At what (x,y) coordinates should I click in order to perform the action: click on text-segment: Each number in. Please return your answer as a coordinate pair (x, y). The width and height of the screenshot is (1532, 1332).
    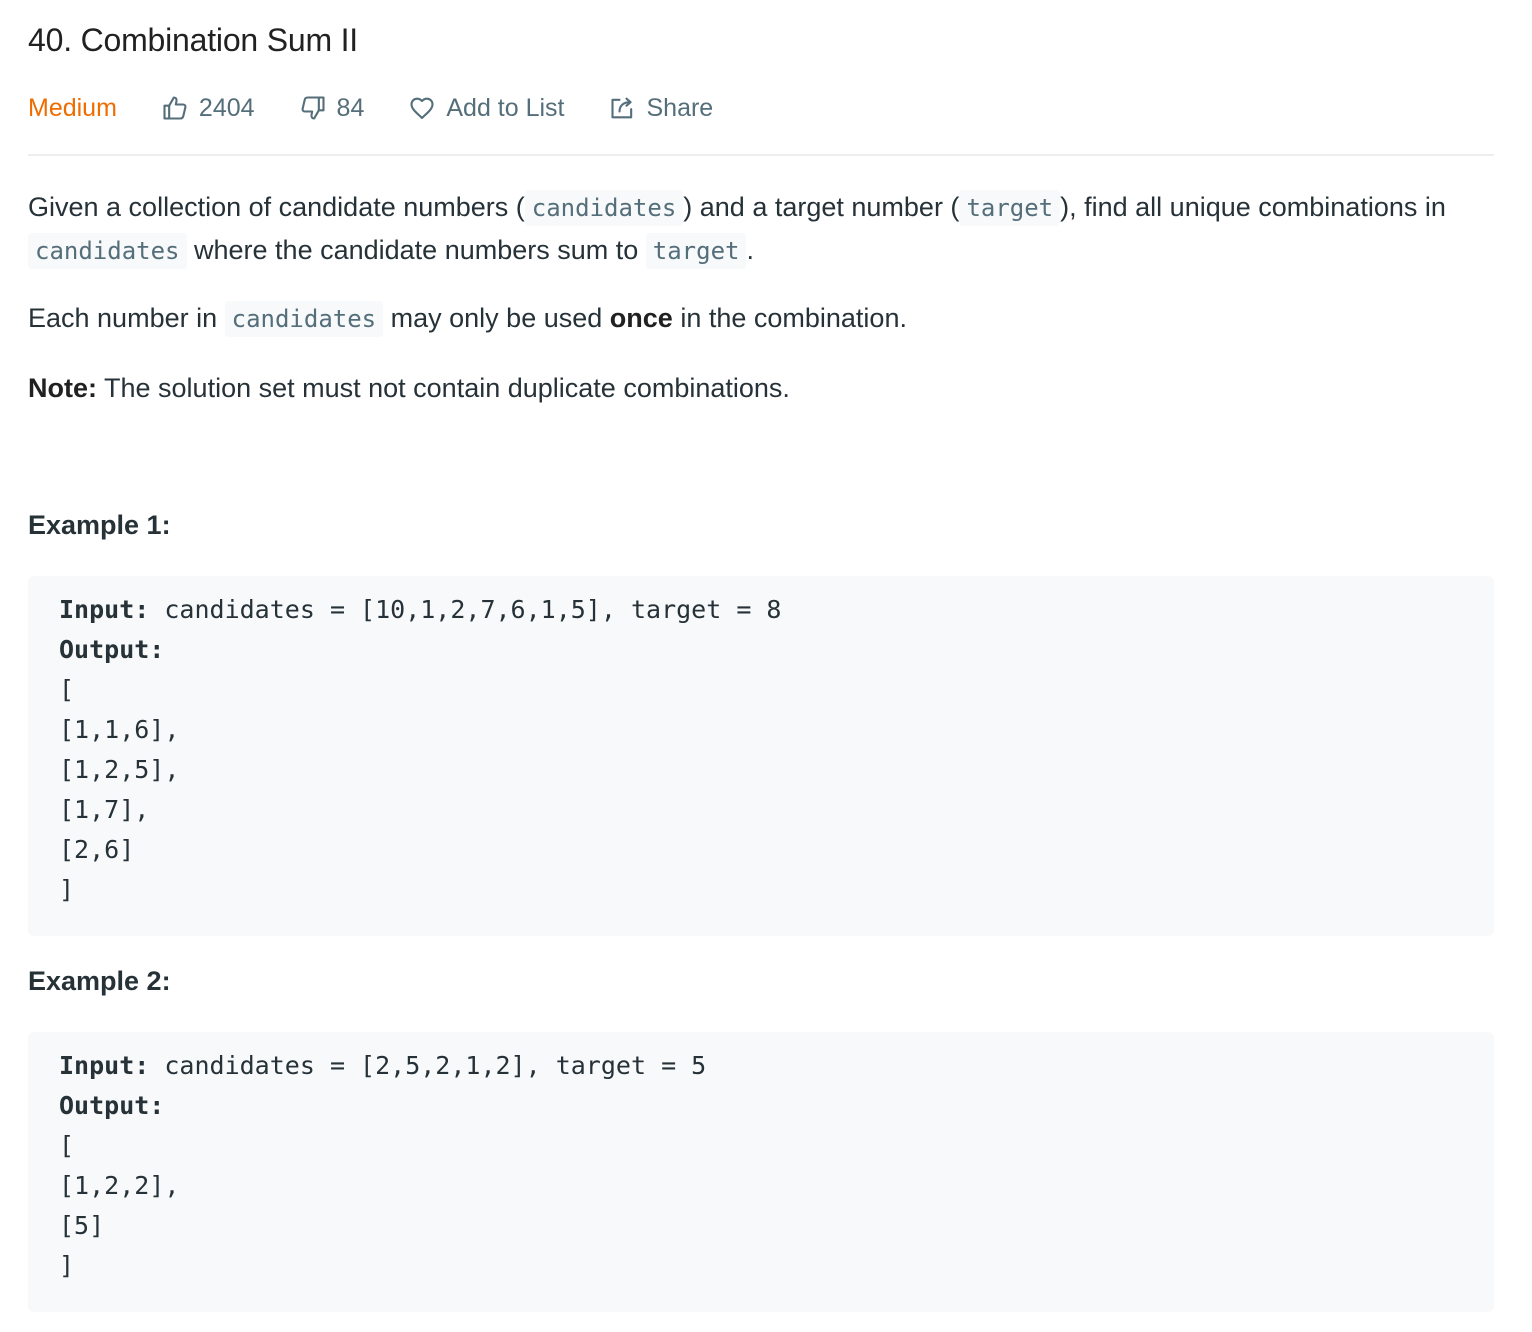
    Looking at the image, I should click on (123, 318).